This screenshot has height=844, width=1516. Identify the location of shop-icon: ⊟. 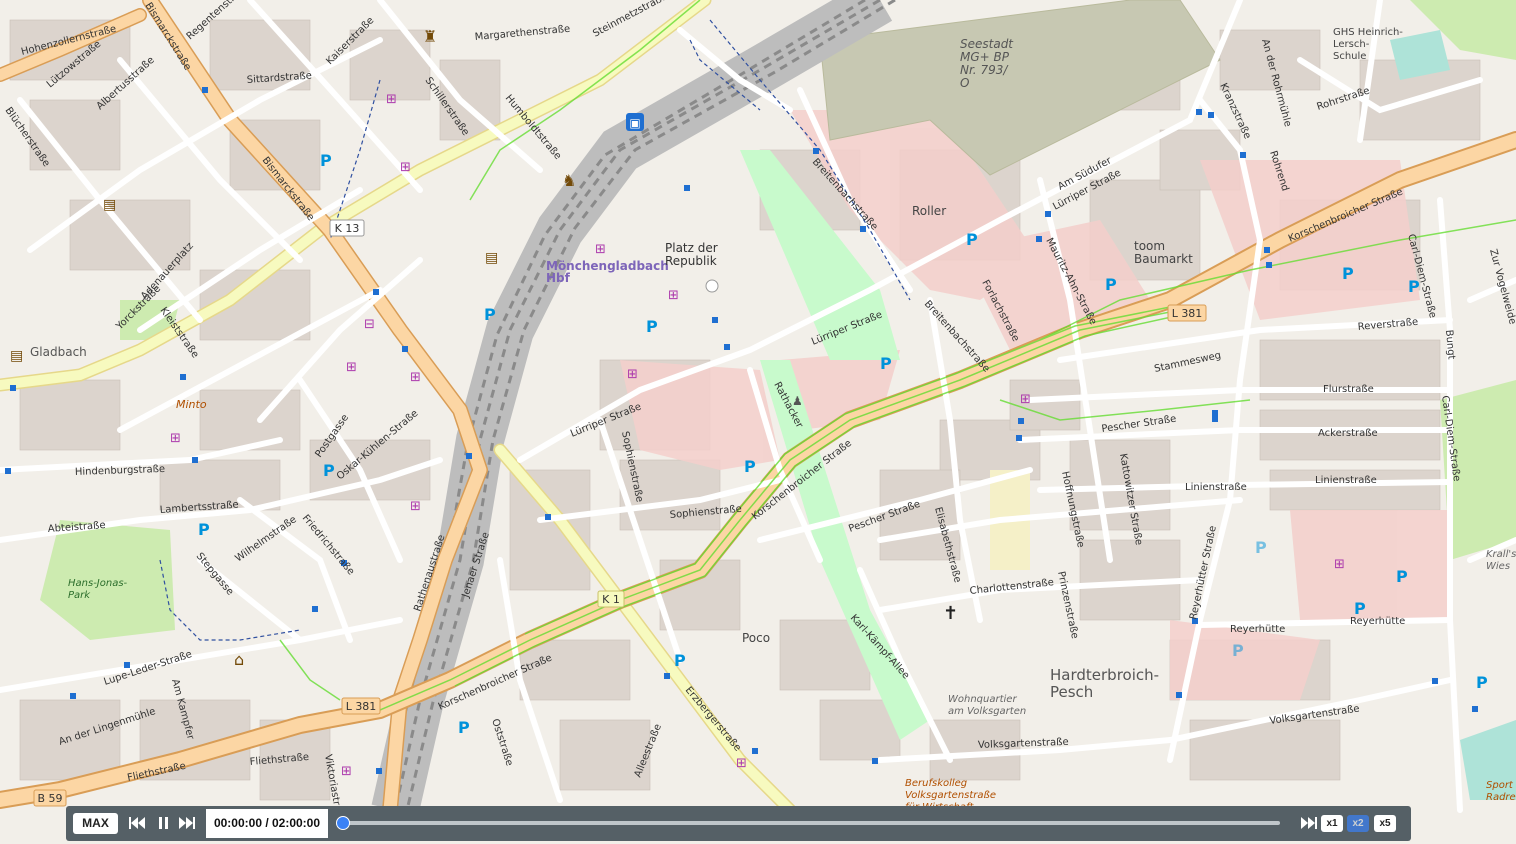
(369, 324).